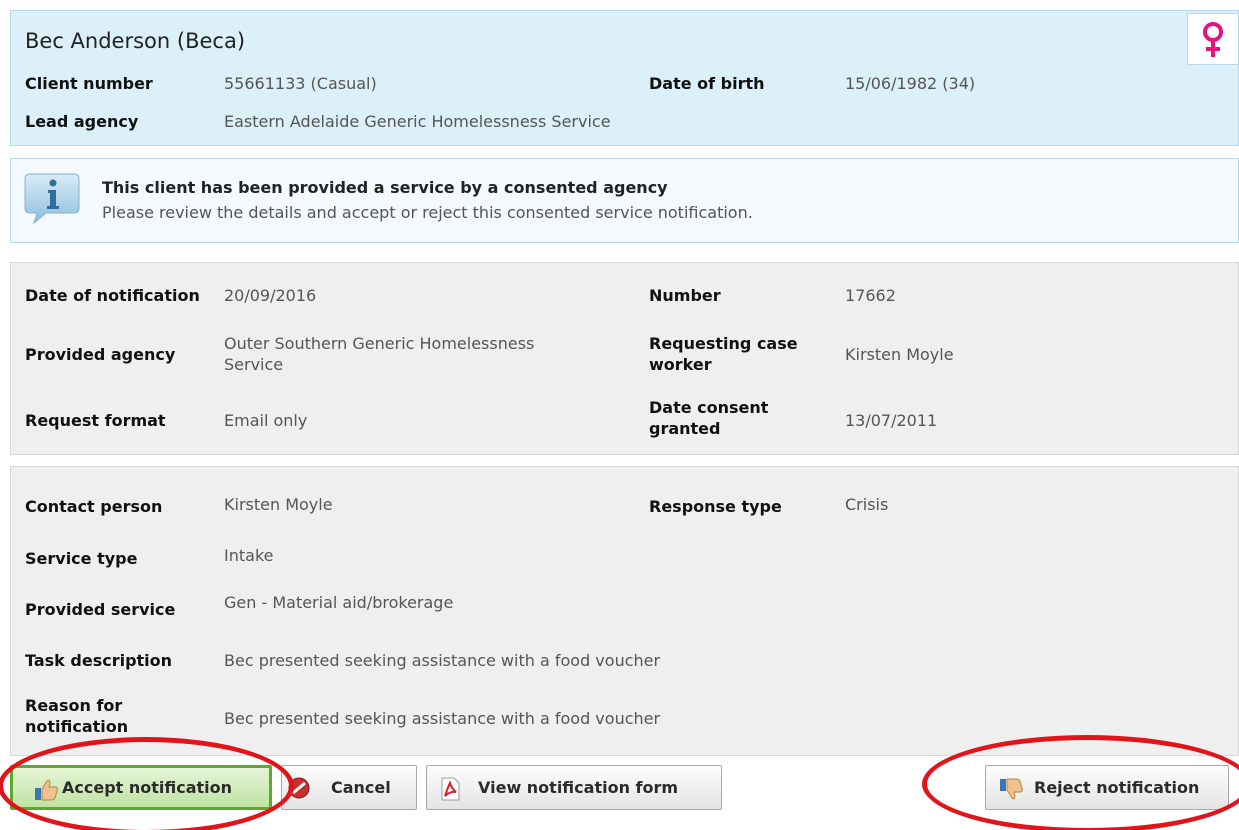  I want to click on info-icon, so click(52, 199).